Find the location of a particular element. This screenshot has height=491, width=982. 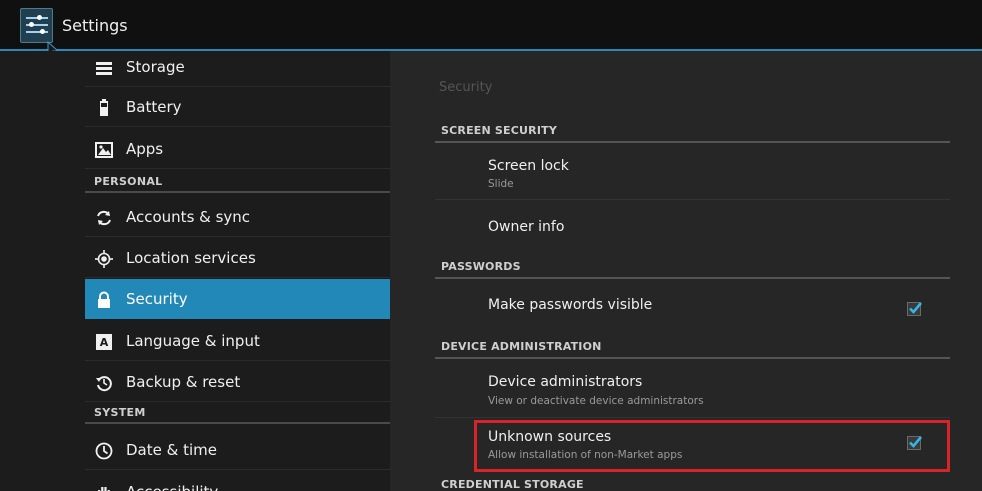

make-passwords-visible-checkbox is located at coordinates (914, 309).